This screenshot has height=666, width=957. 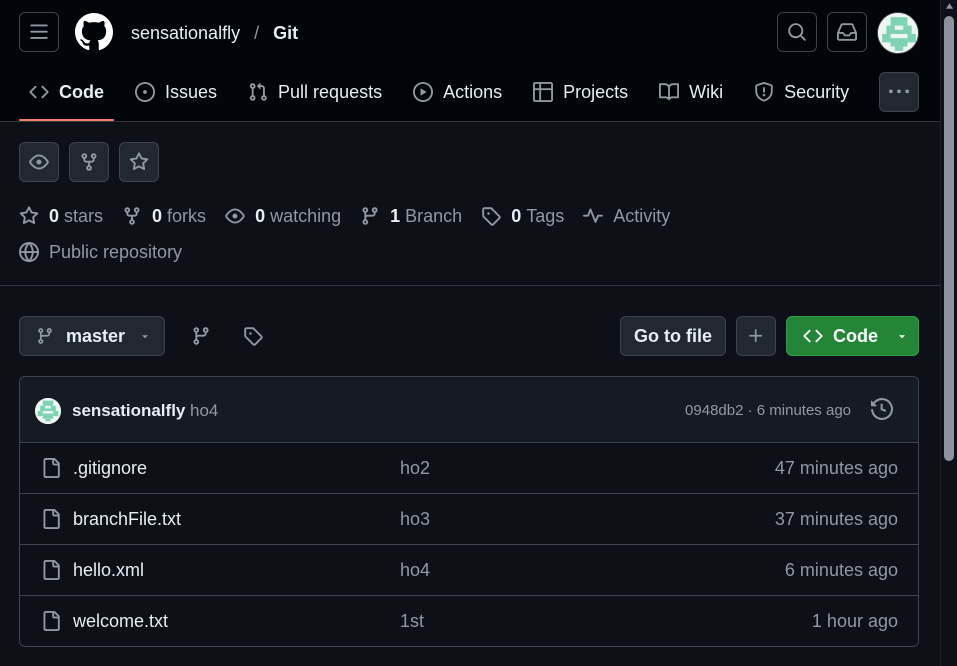 What do you see at coordinates (187, 215) in the screenshot?
I see `forks-label: forks` at bounding box center [187, 215].